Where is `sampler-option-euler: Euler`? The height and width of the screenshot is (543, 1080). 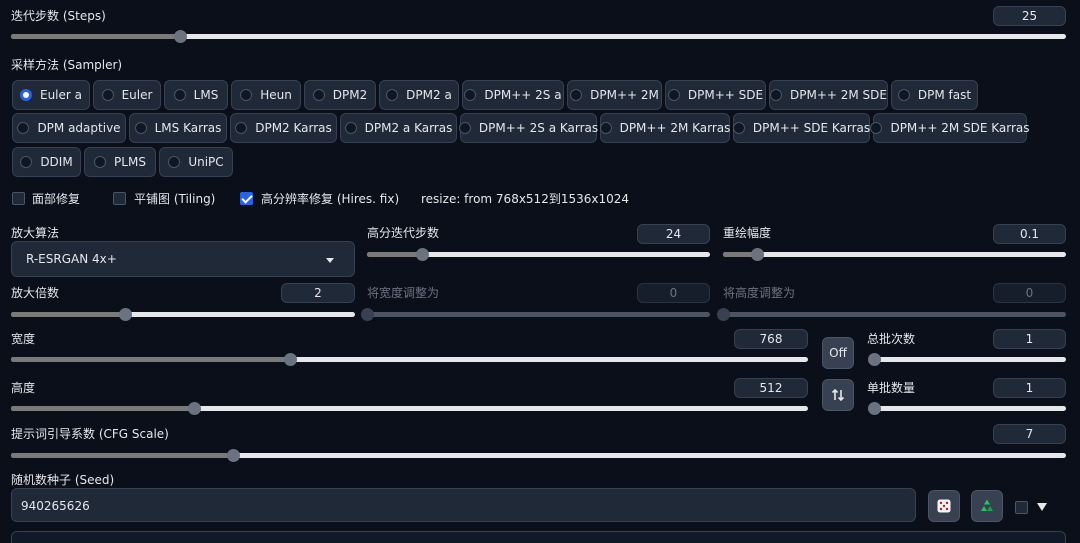 sampler-option-euler: Euler is located at coordinates (127, 95).